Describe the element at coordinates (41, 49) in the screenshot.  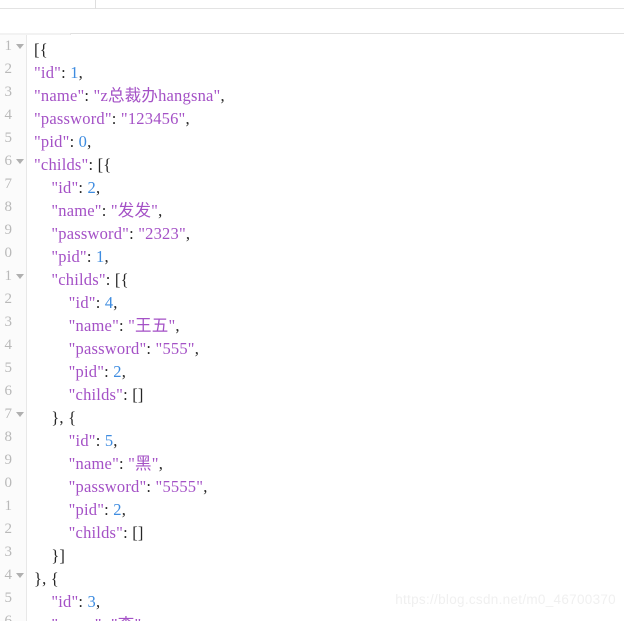
I see `json-punctuation: [{` at that location.